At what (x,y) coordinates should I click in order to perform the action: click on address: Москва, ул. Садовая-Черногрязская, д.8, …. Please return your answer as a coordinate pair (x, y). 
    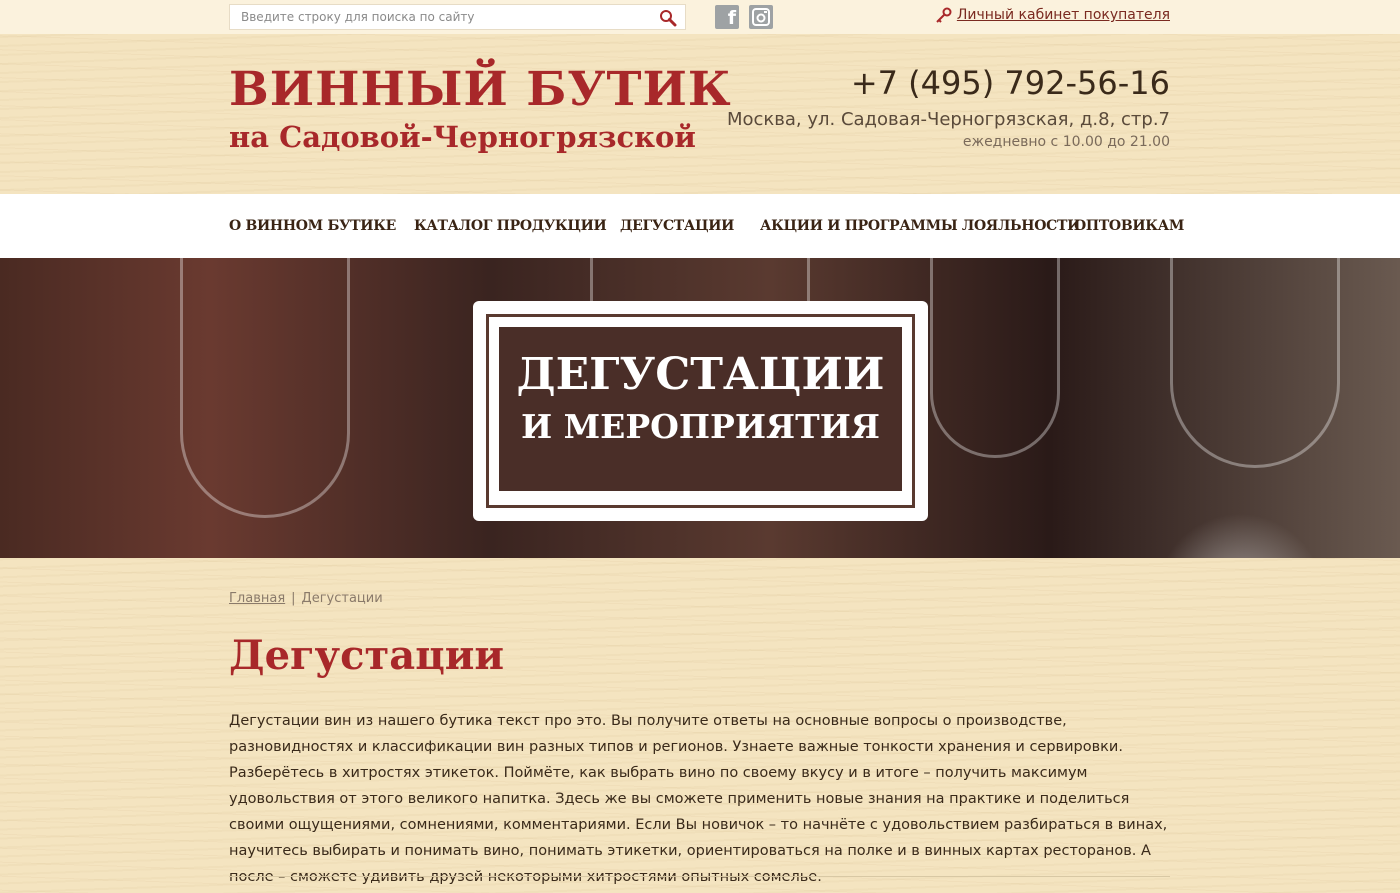
    Looking at the image, I should click on (948, 119).